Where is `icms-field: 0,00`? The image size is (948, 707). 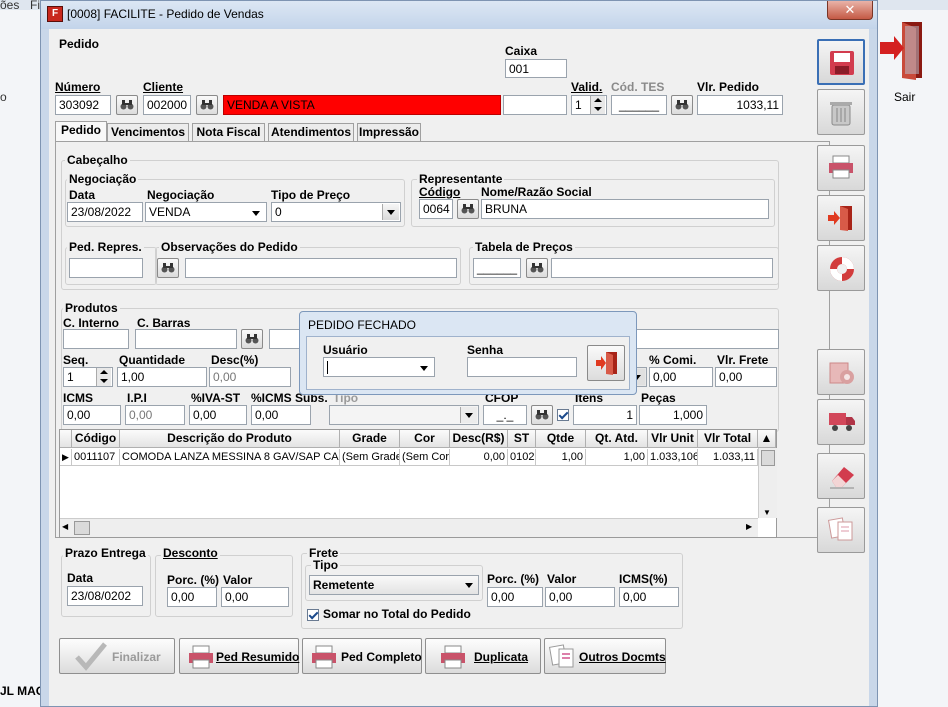 icms-field: 0,00 is located at coordinates (92, 415).